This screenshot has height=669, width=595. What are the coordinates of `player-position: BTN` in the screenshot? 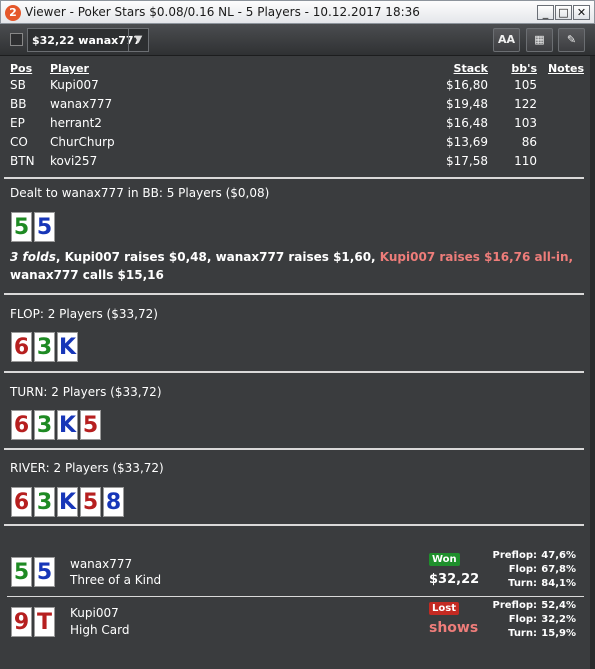 It's located at (22, 161).